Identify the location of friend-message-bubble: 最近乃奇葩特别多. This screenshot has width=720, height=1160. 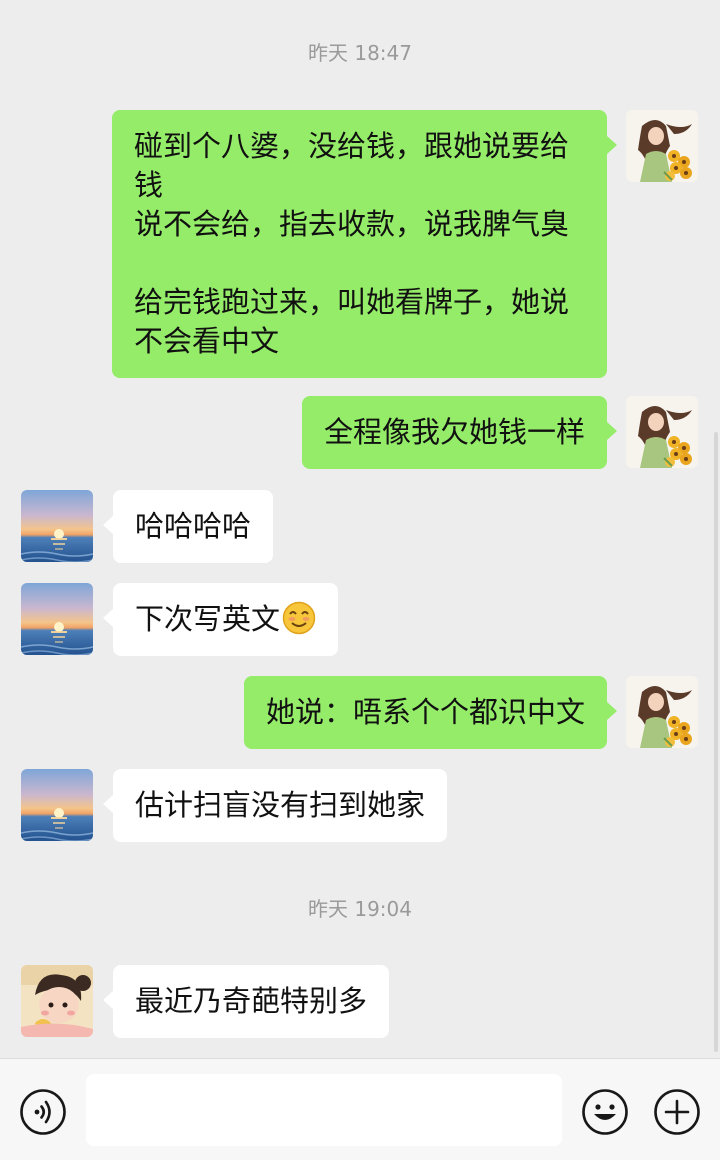
(246, 1001).